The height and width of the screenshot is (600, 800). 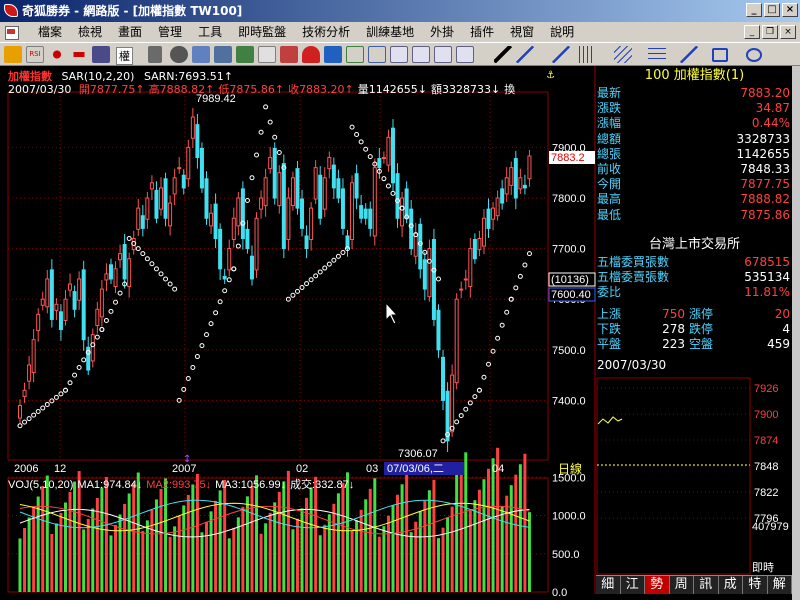 I want to click on cursor-icon, so click(x=503, y=54).